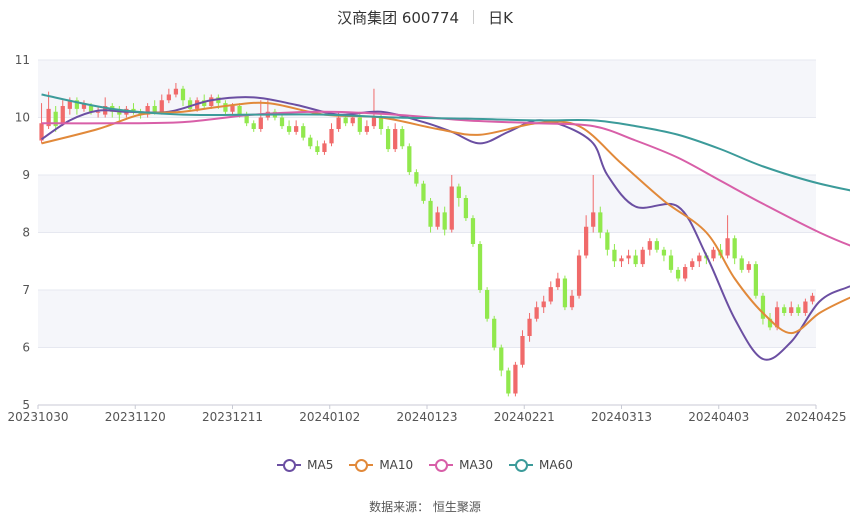 This screenshot has width=850, height=517. What do you see at coordinates (26, 290) in the screenshot?
I see `y-tick-label: 7` at bounding box center [26, 290].